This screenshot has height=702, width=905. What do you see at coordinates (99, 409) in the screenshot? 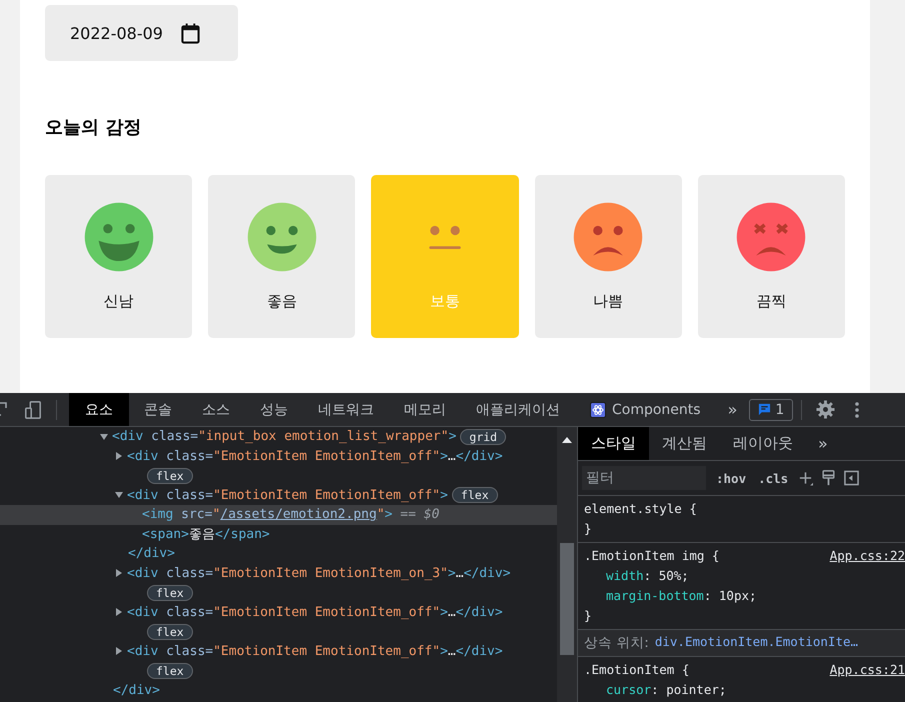
I see `devtools-tab: 요소` at bounding box center [99, 409].